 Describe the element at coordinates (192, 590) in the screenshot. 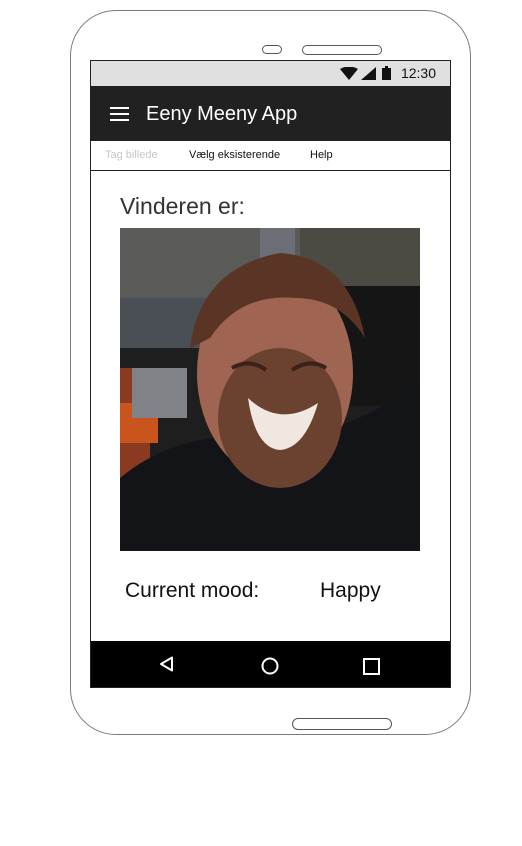

I see `mood-label: Current mood:` at that location.